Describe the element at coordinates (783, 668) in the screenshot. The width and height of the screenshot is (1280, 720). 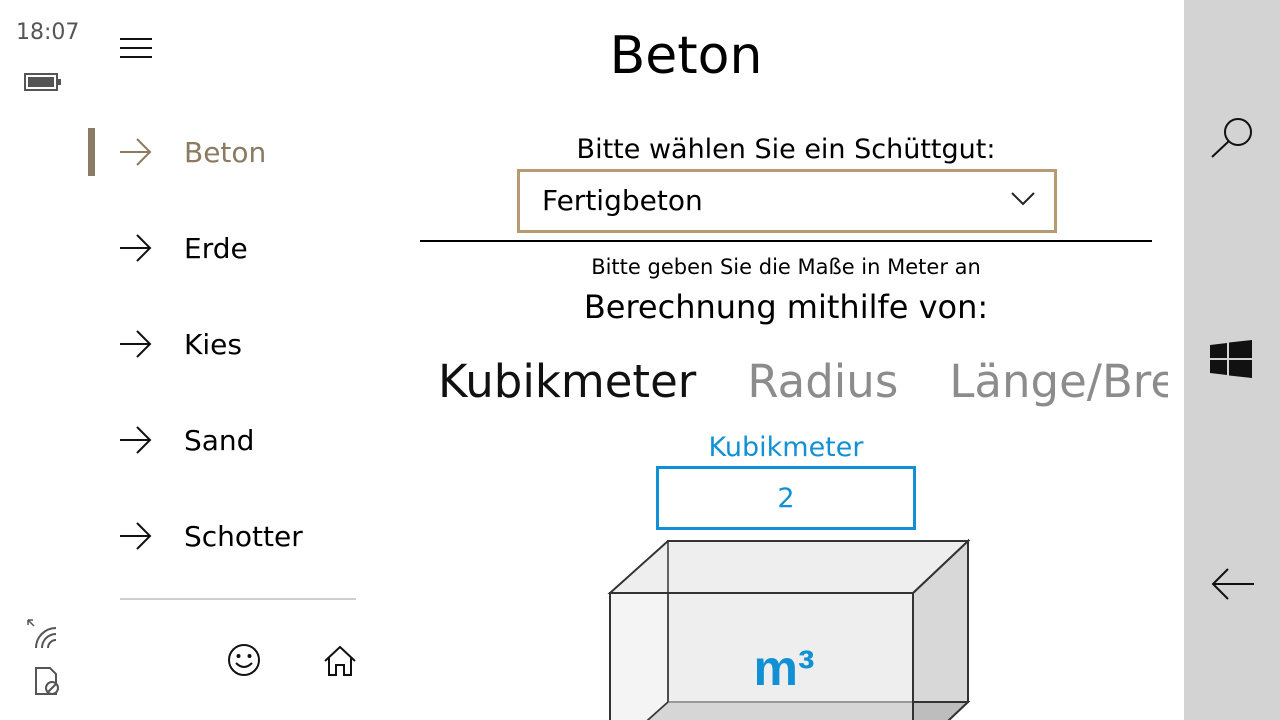
I see `cube-unit-label: m³` at that location.